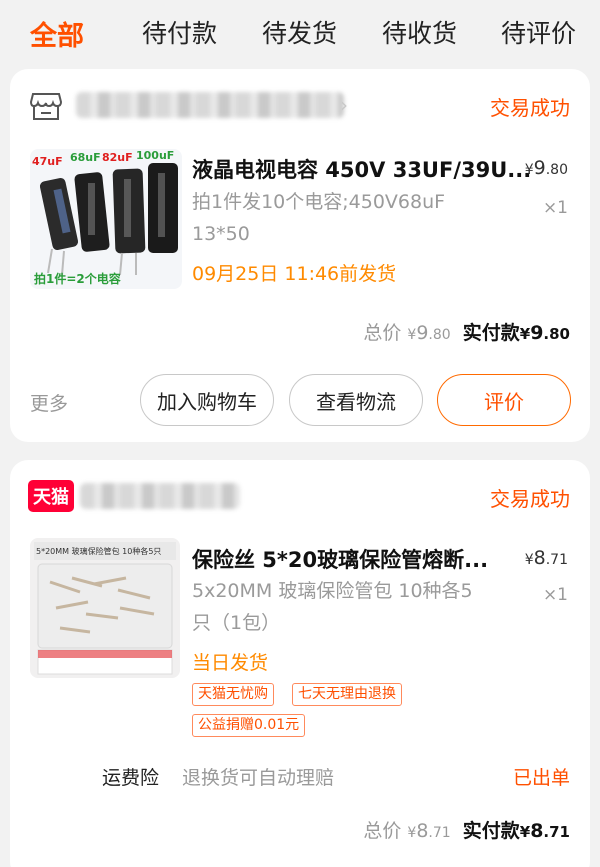 The height and width of the screenshot is (867, 600). What do you see at coordinates (155, 155) in the screenshot?
I see `image-label: 100uF` at bounding box center [155, 155].